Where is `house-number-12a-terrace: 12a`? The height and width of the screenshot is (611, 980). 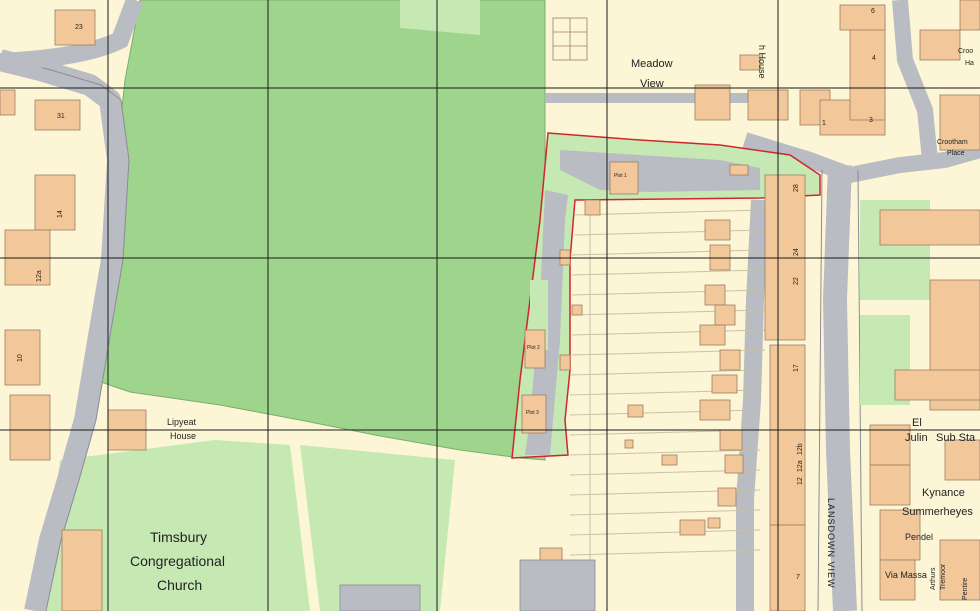 house-number-12a-terrace: 12a is located at coordinates (800, 466).